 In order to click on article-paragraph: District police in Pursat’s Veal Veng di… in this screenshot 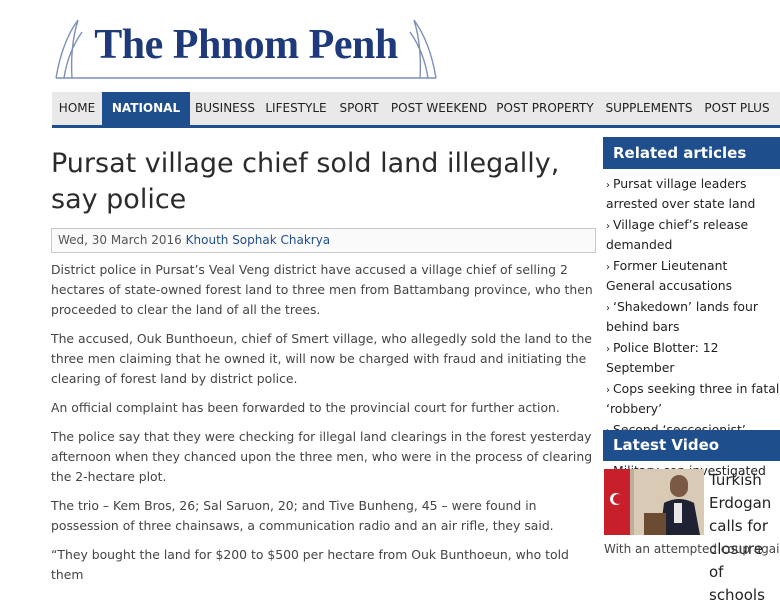, I will do `click(322, 289)`.